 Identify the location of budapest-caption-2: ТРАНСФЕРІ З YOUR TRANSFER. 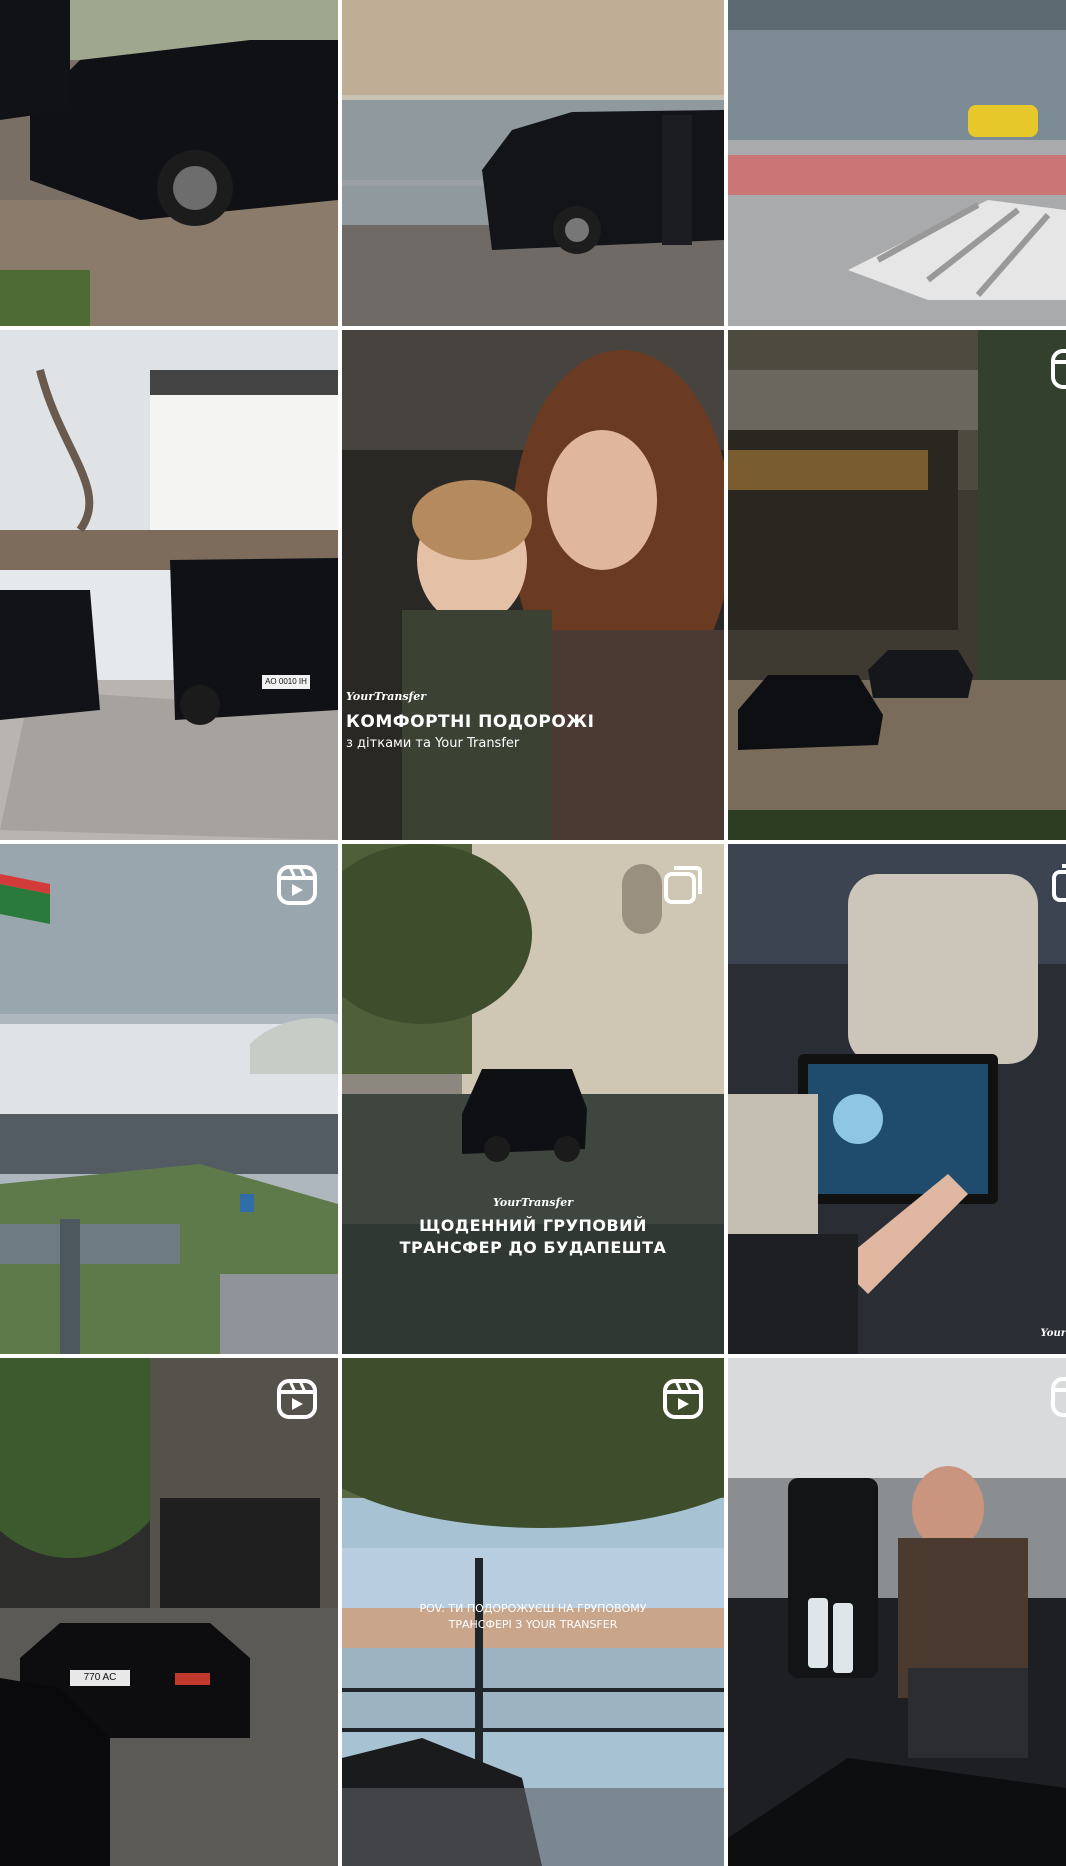
(533, 1624).